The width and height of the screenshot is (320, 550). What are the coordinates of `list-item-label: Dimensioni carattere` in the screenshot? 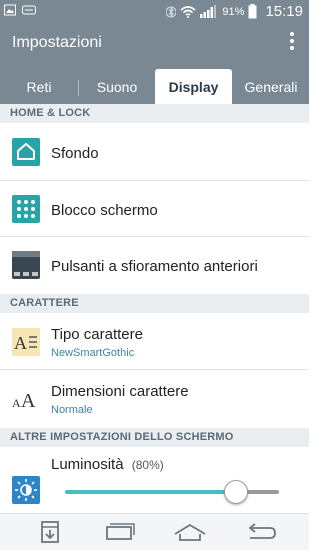 It's located at (120, 391).